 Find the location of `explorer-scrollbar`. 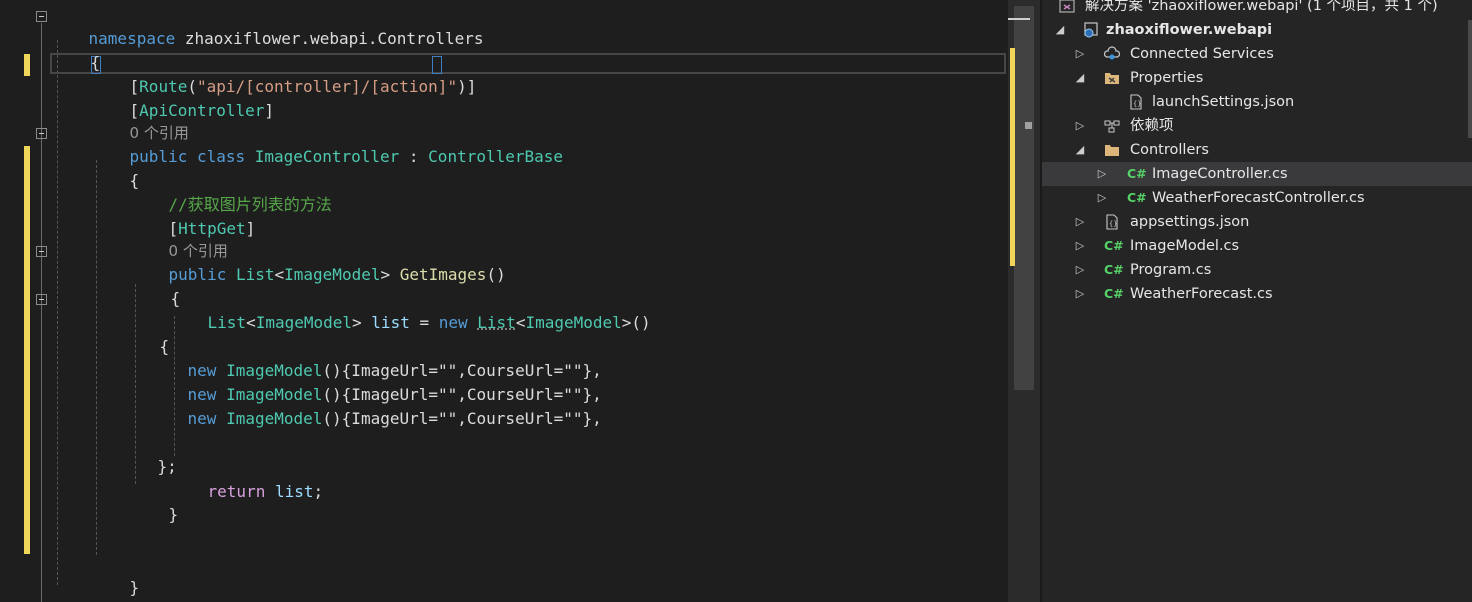

explorer-scrollbar is located at coordinates (1470, 79).